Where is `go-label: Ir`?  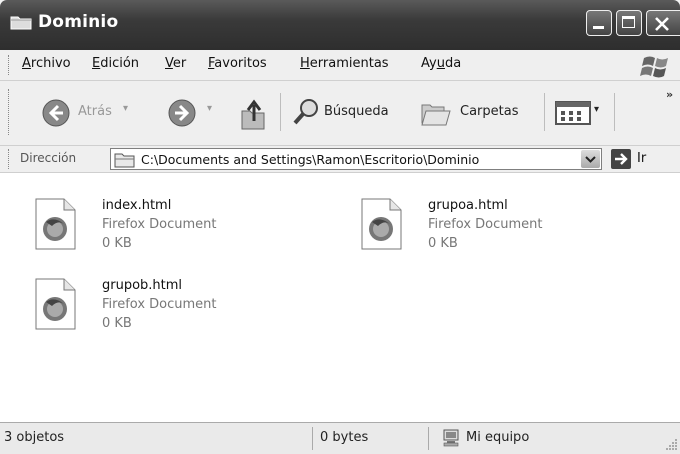 go-label: Ir is located at coordinates (641, 158).